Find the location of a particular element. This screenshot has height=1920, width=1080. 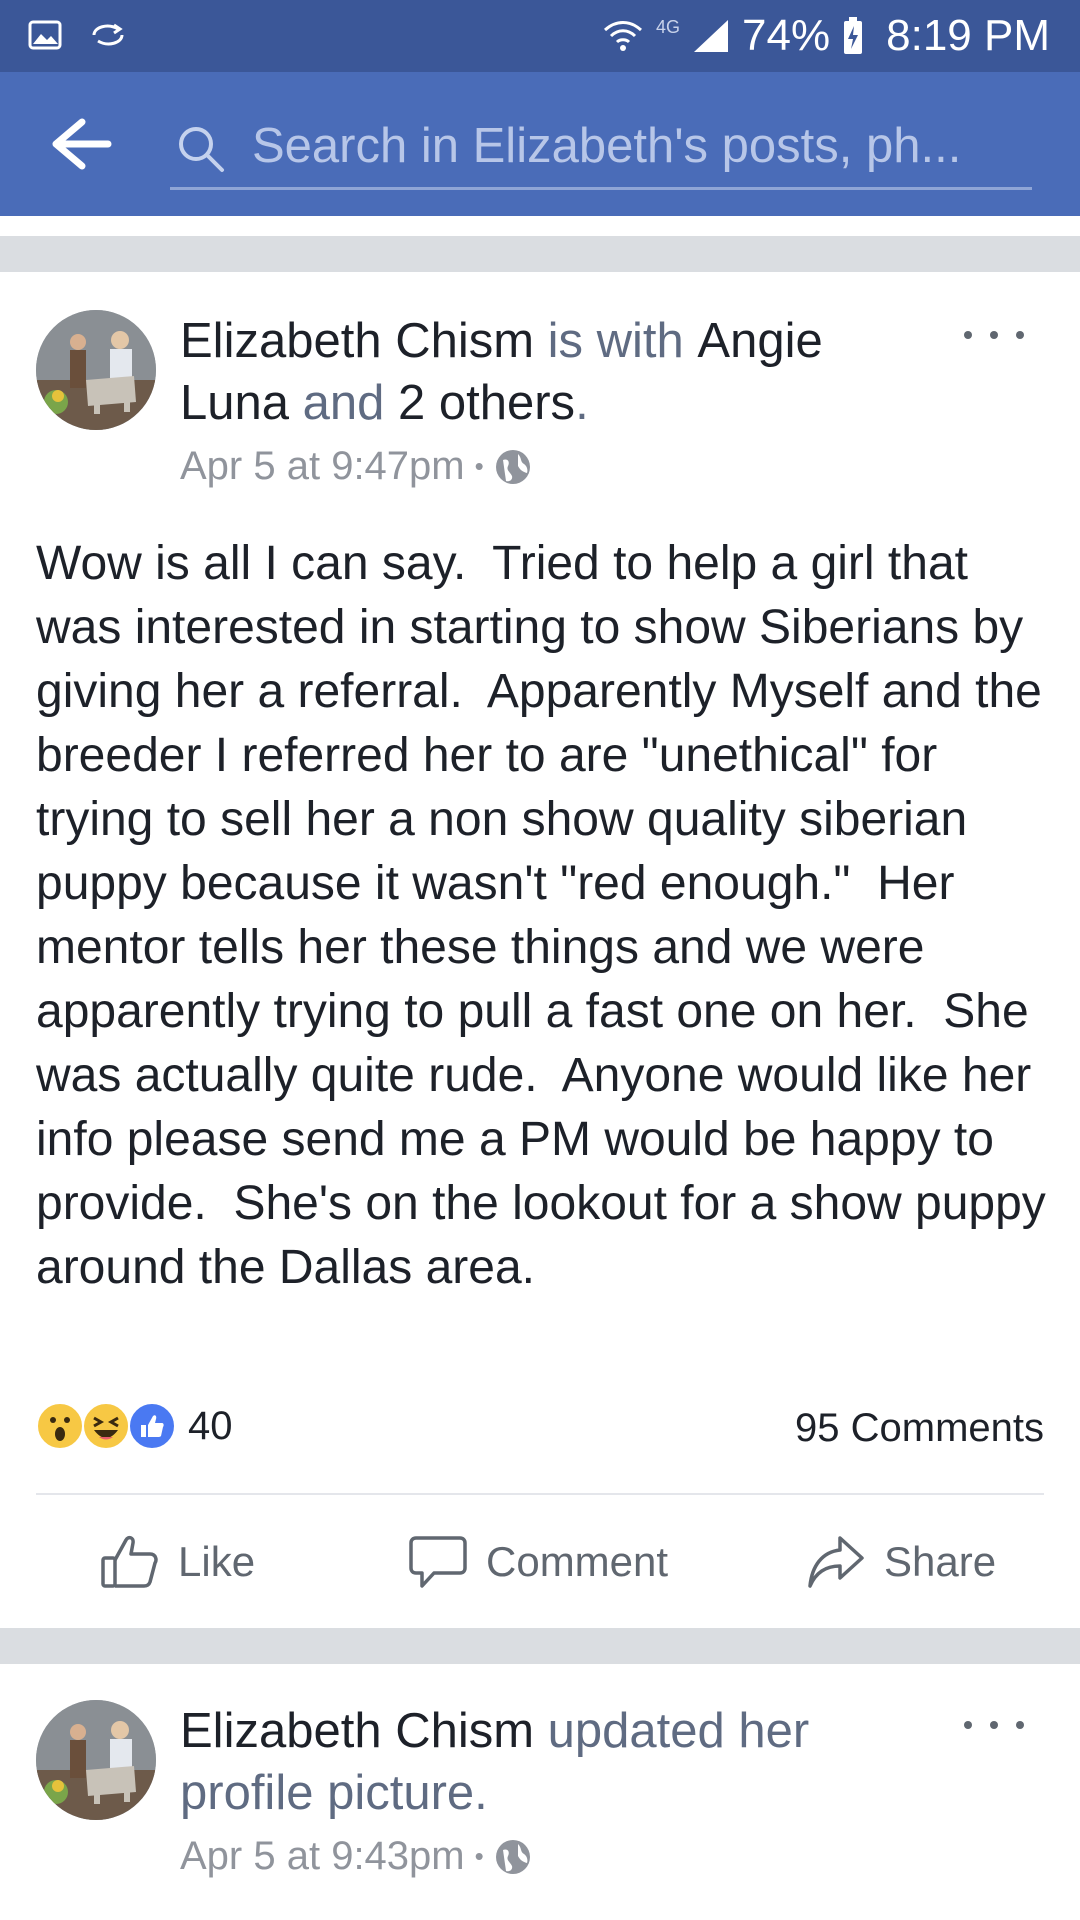

haha-reaction-icon is located at coordinates (106, 1426).